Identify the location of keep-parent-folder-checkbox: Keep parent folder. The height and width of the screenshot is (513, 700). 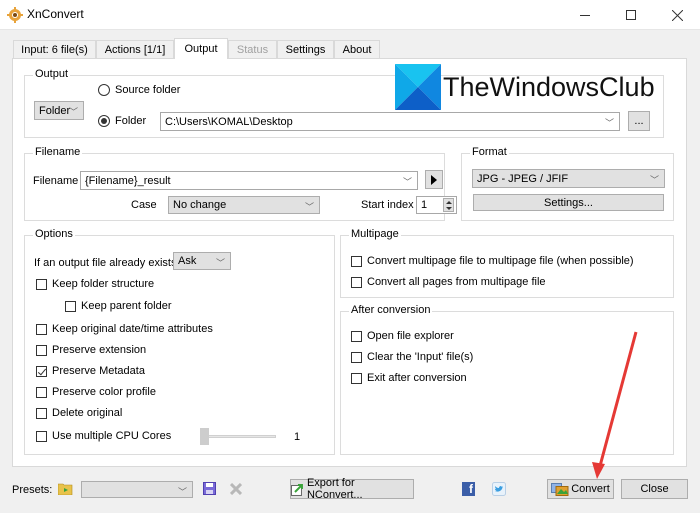
(118, 306).